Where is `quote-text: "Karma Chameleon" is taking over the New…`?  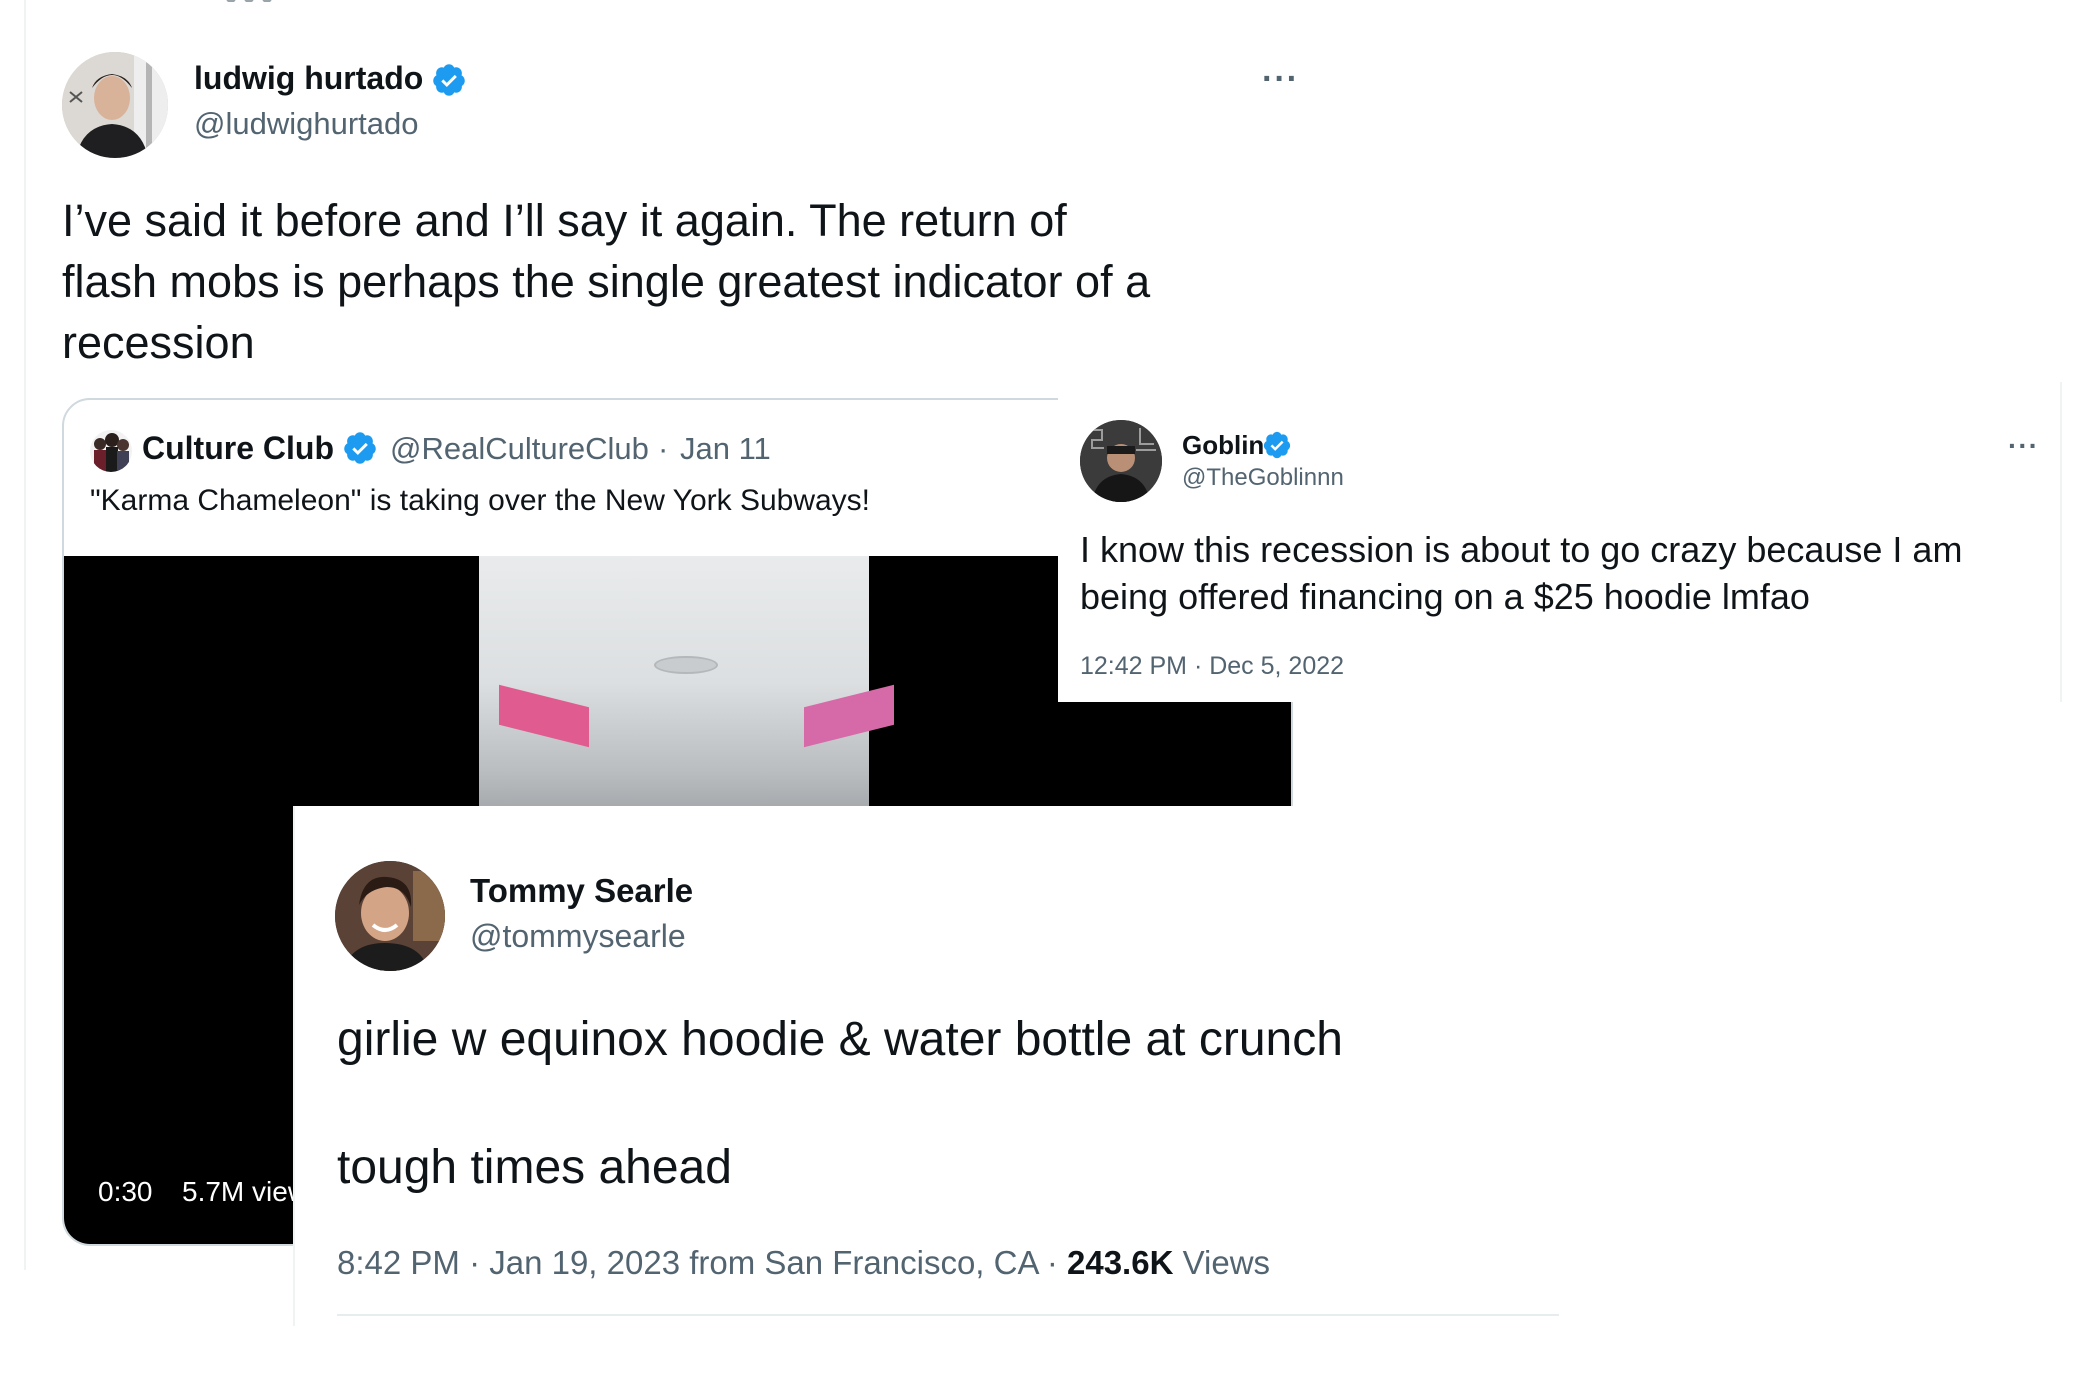
quote-text: "Karma Chameleon" is taking over the New… is located at coordinates (480, 500).